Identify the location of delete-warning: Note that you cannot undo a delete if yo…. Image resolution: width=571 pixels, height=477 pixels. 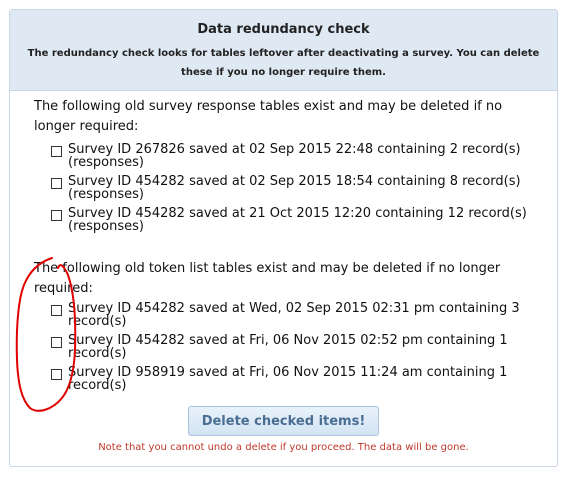
(283, 447).